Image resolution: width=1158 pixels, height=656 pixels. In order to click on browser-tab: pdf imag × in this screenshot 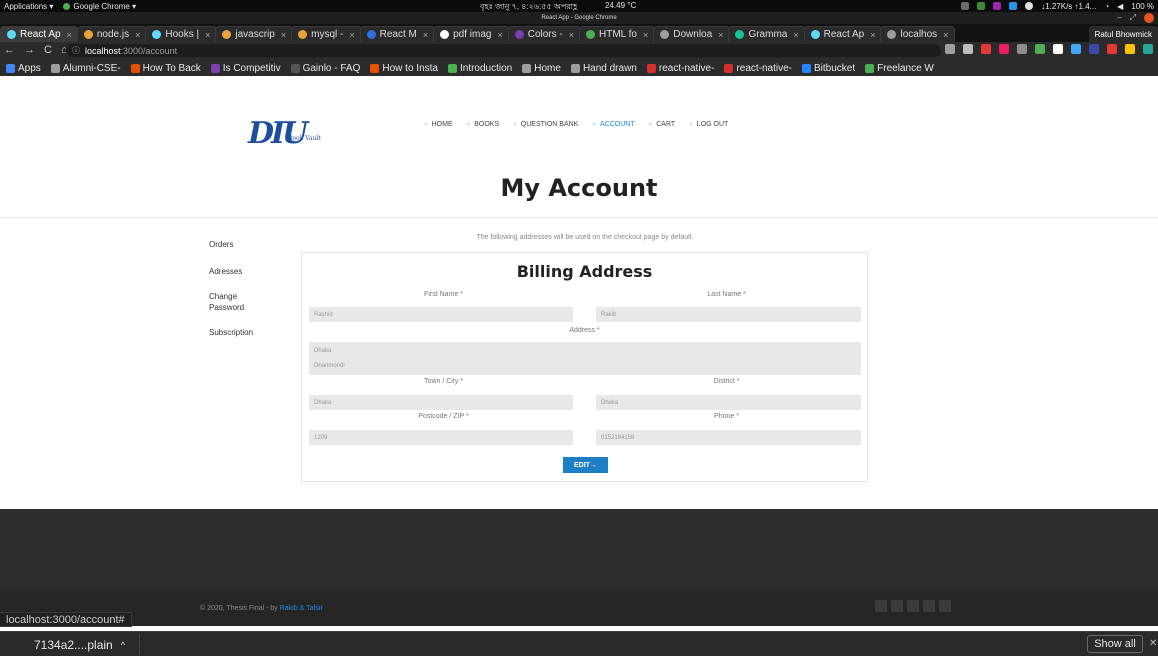, I will do `click(471, 34)`.